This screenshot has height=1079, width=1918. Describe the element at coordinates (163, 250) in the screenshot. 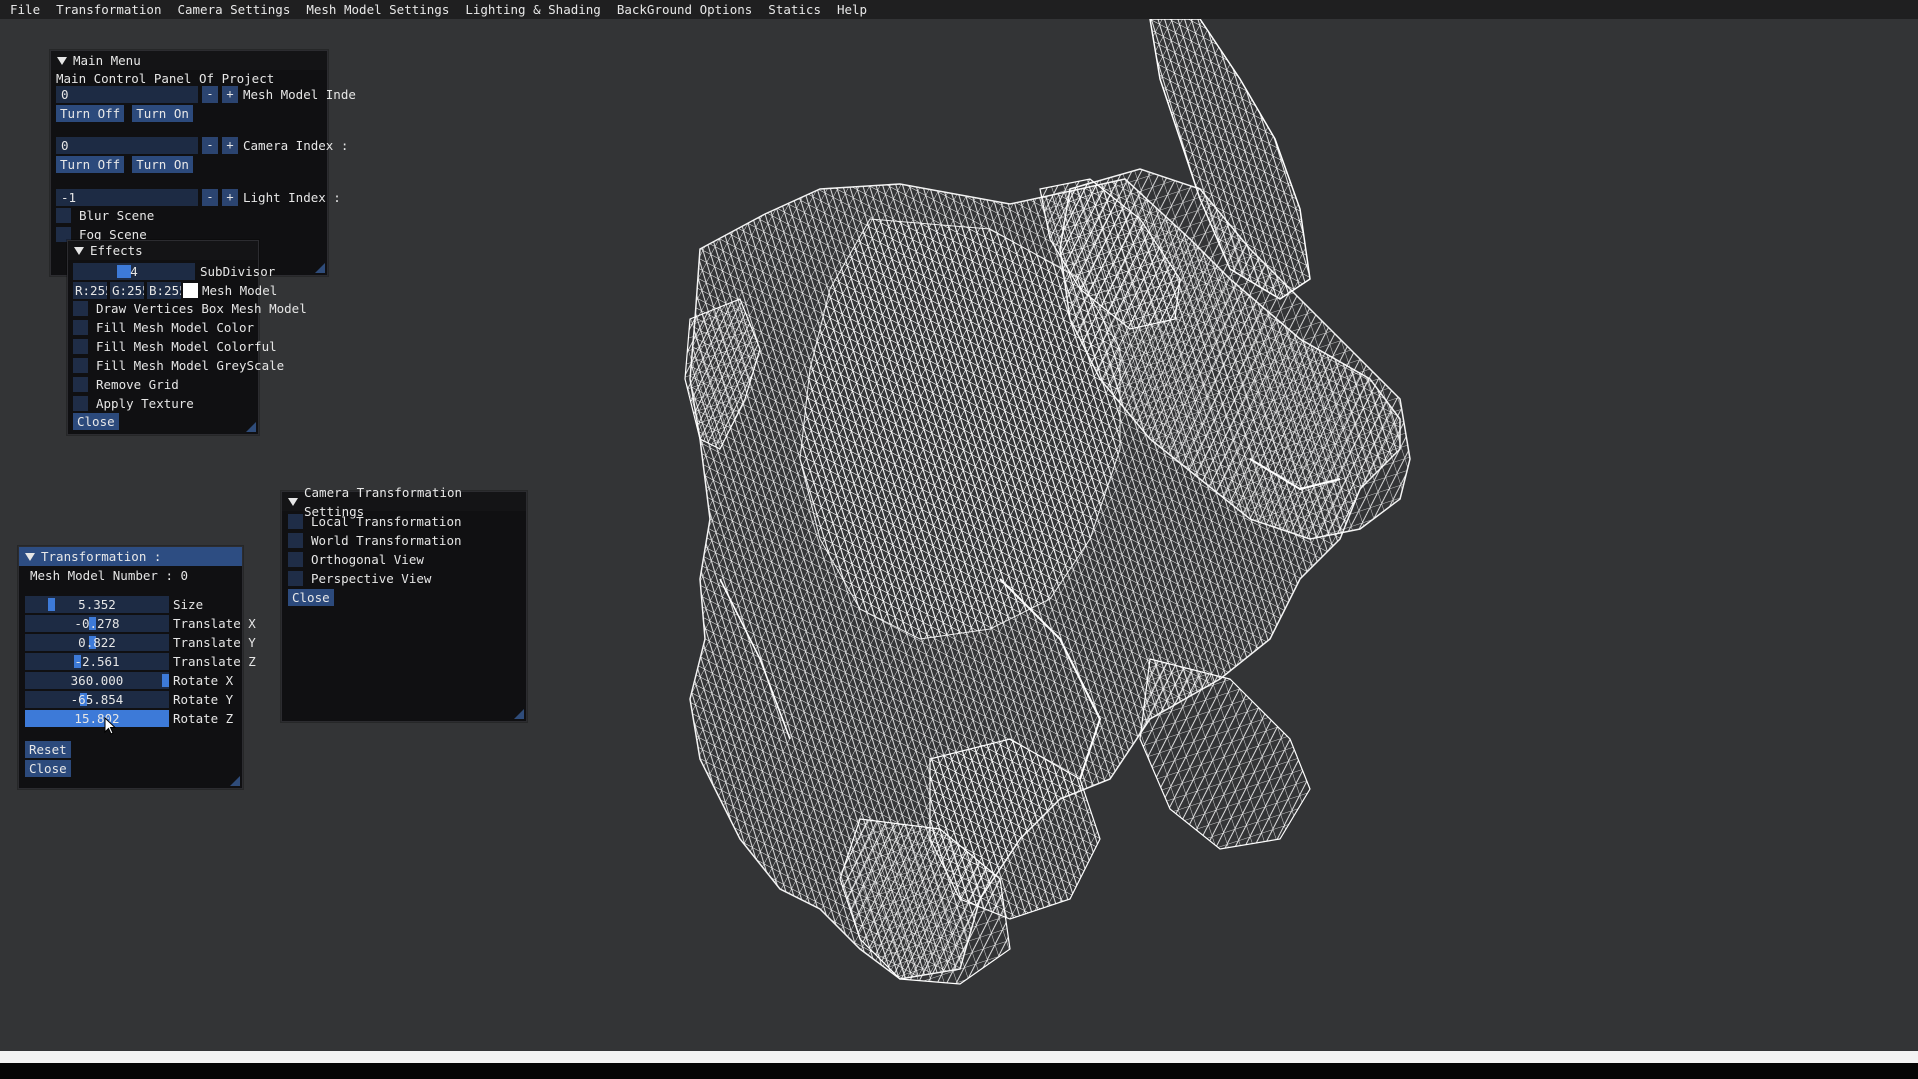

I see `effects-title: Effects` at that location.